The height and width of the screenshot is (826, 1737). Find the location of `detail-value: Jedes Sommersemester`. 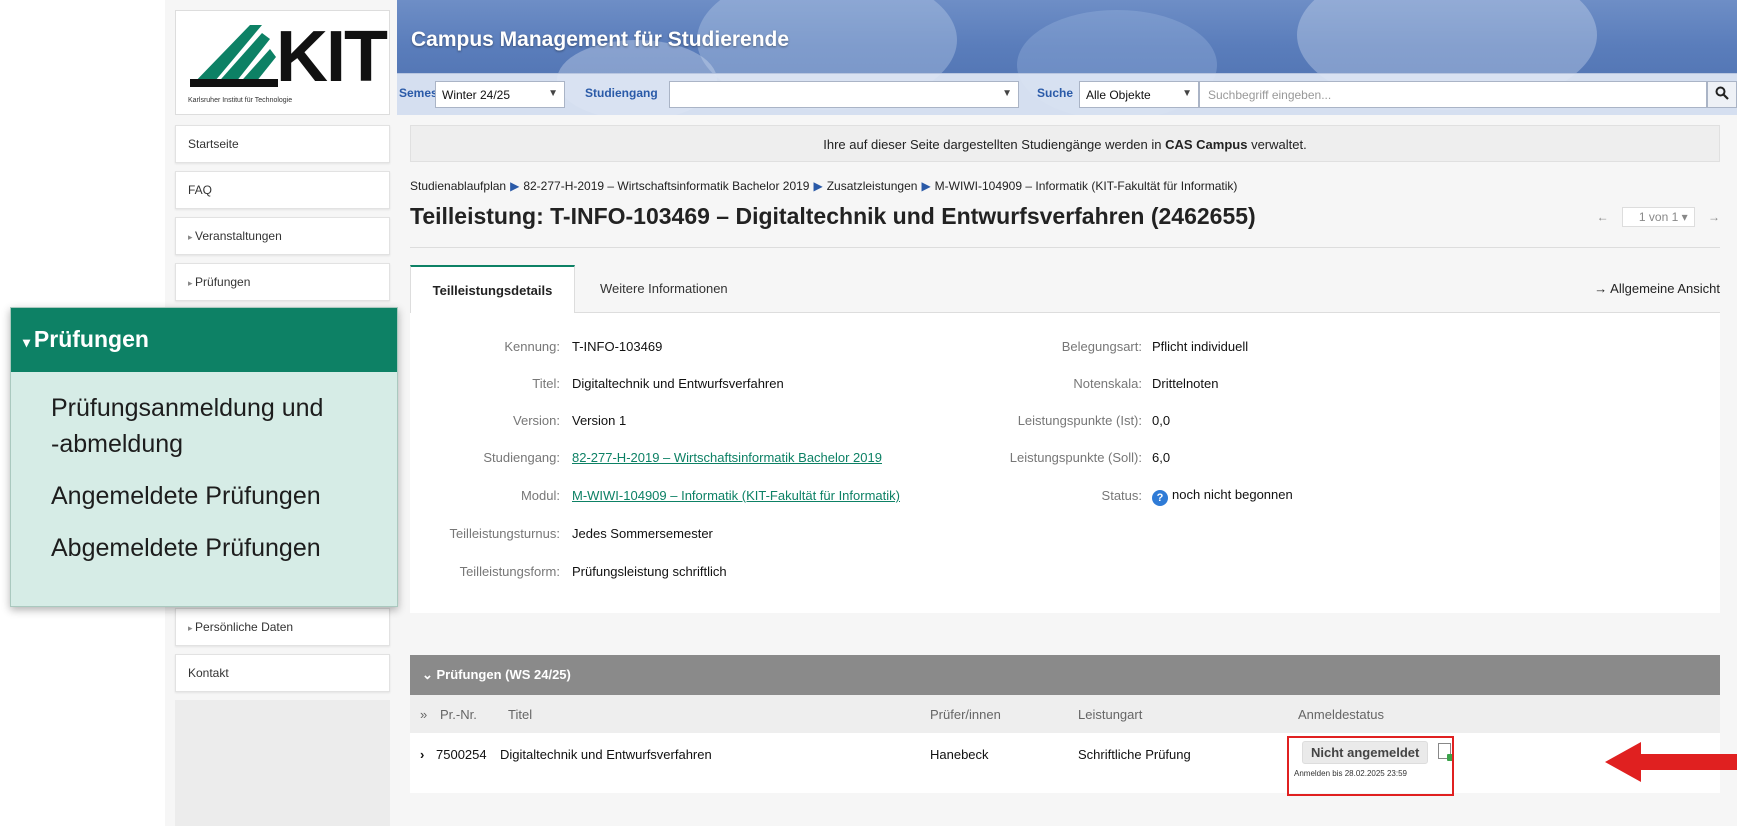

detail-value: Jedes Sommersemester is located at coordinates (642, 533).